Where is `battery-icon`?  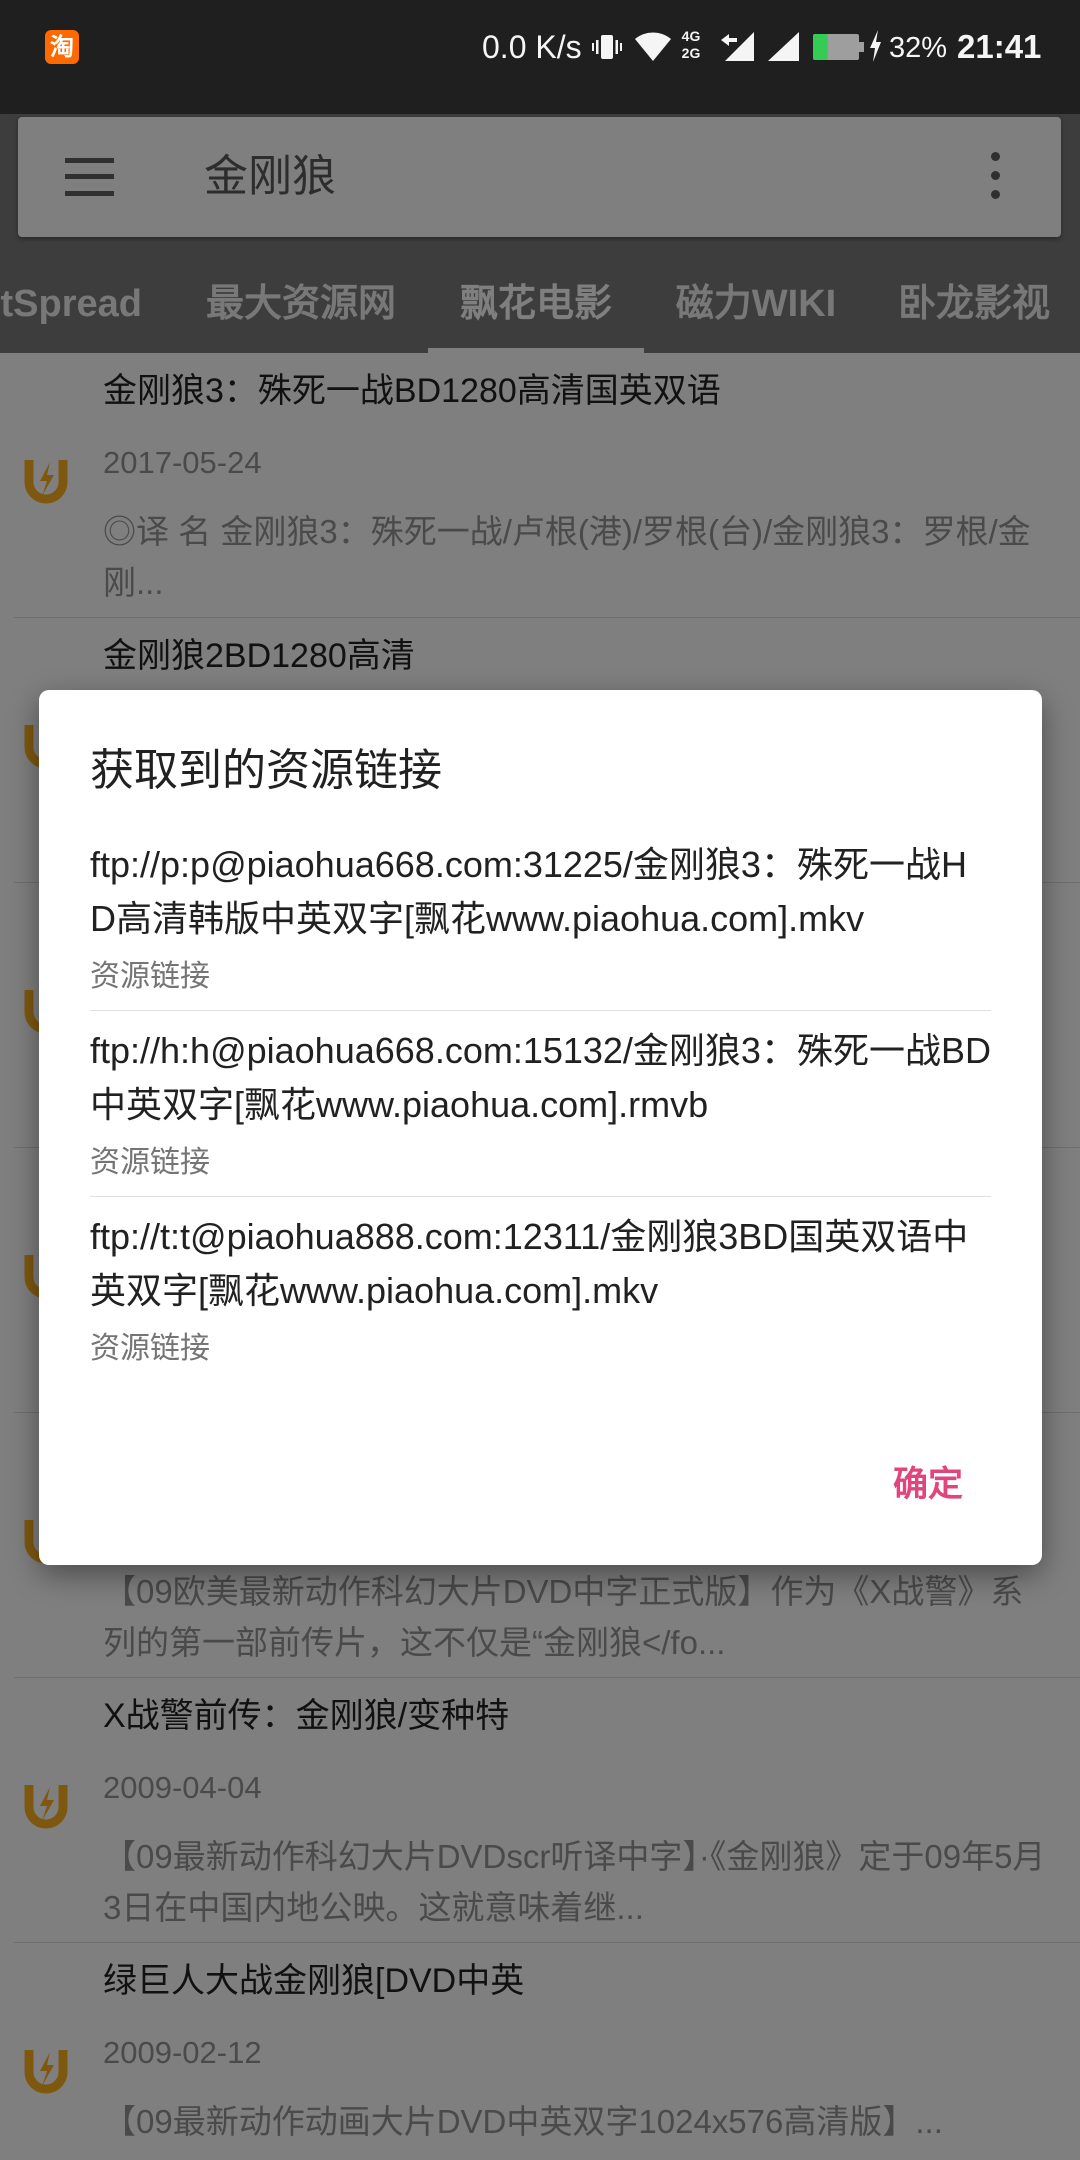 battery-icon is located at coordinates (838, 47).